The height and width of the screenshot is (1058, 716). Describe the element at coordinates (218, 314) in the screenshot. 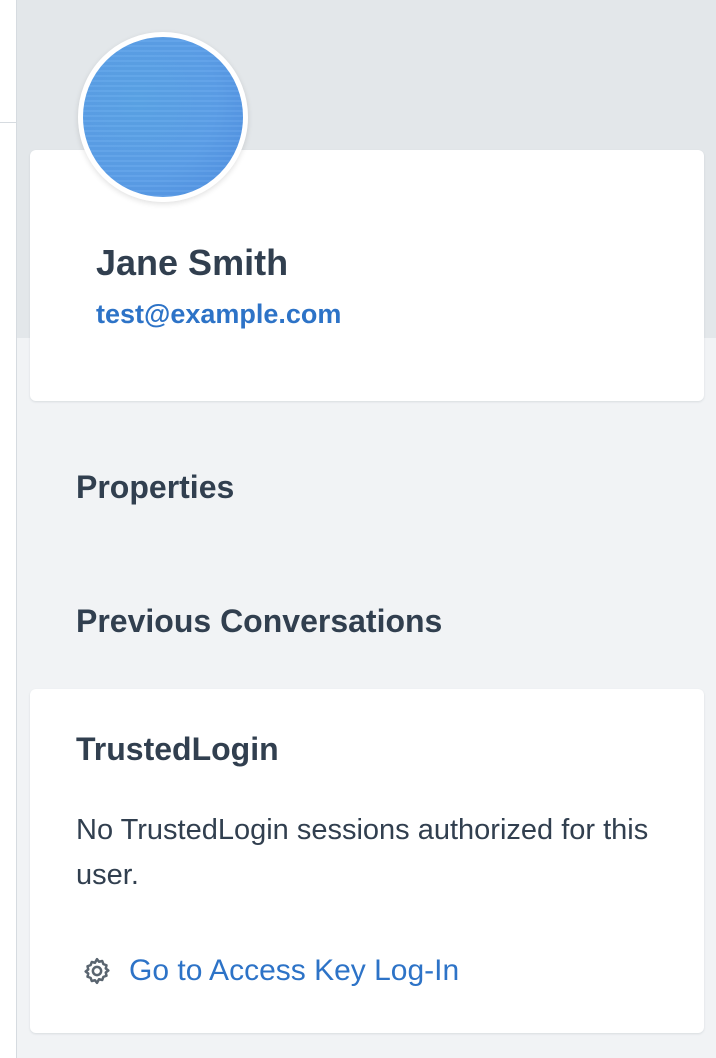

I see `customer-email-link: test@example.com` at that location.